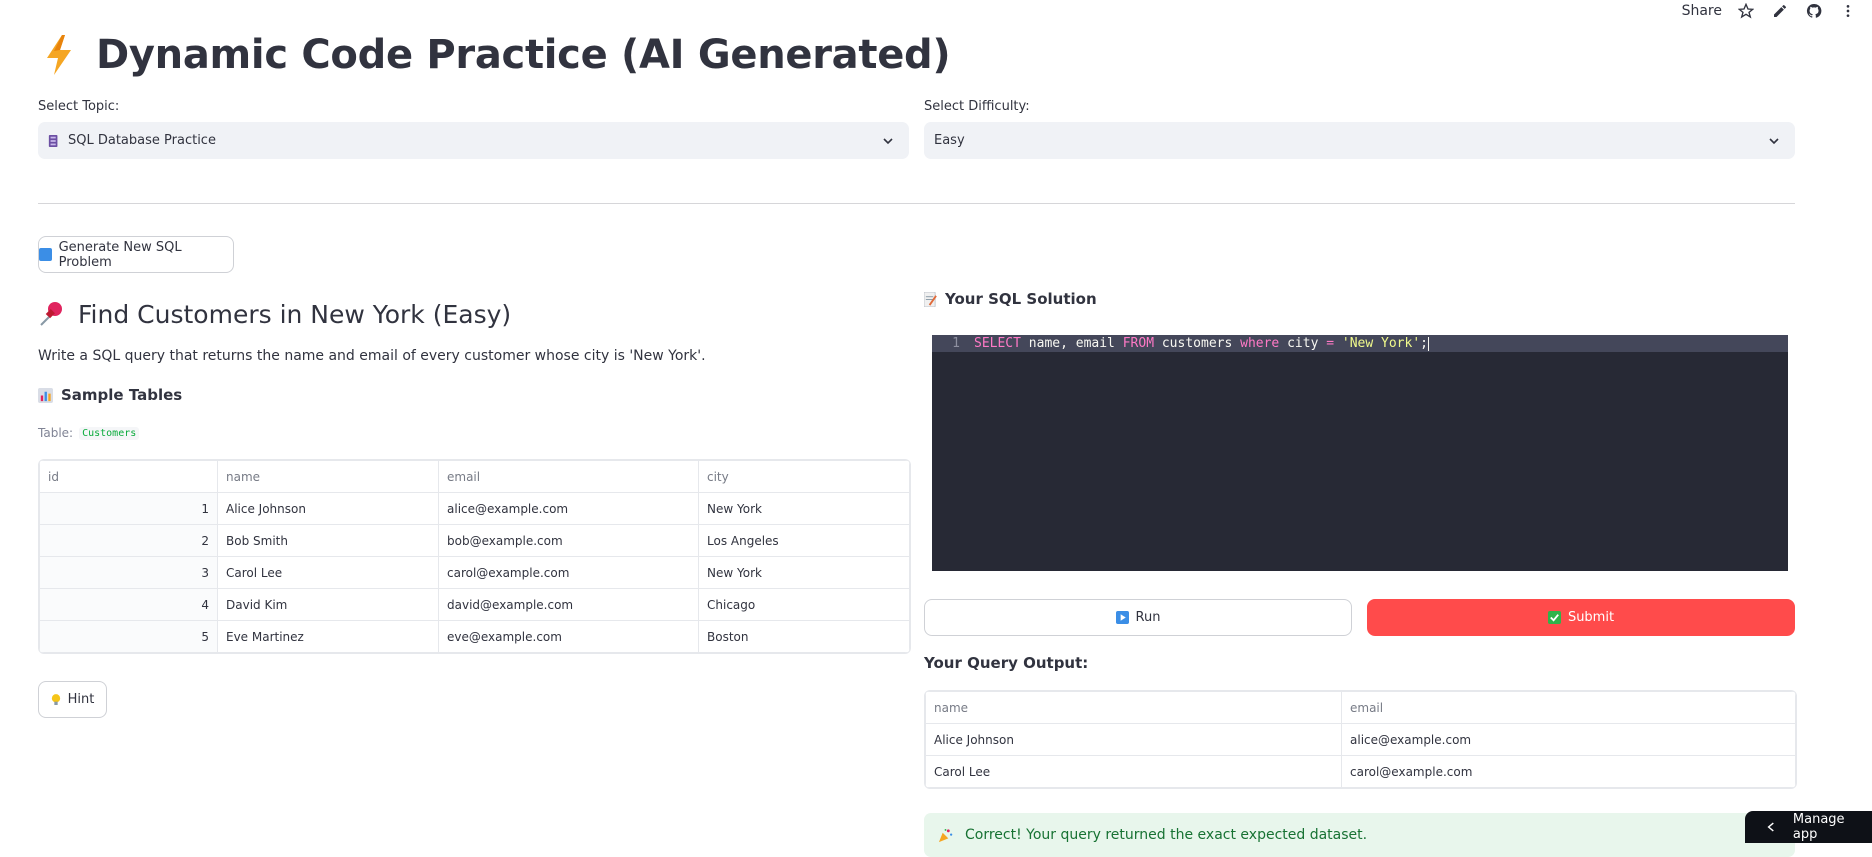  Describe the element at coordinates (45, 254) in the screenshot. I see `refresh-icon` at that location.